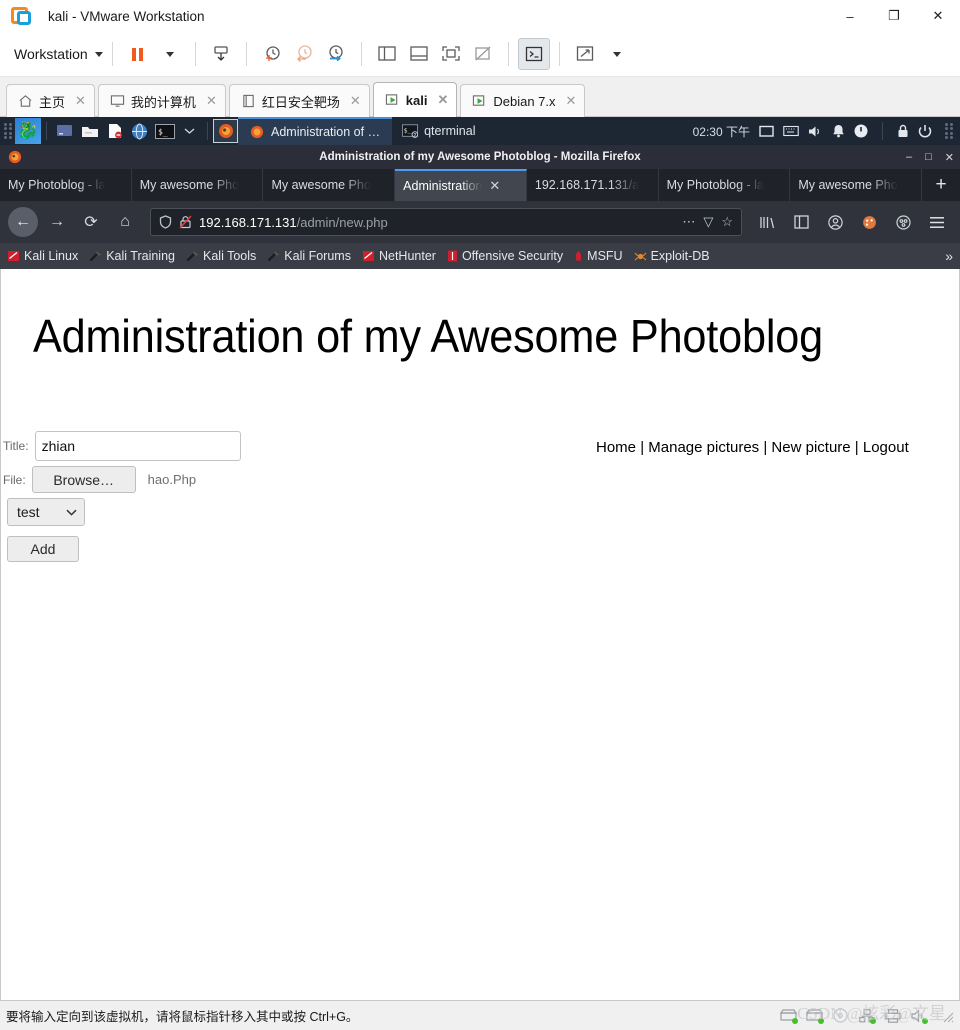 This screenshot has height=1030, width=960. I want to click on launcher-show-desktop, so click(64, 131).